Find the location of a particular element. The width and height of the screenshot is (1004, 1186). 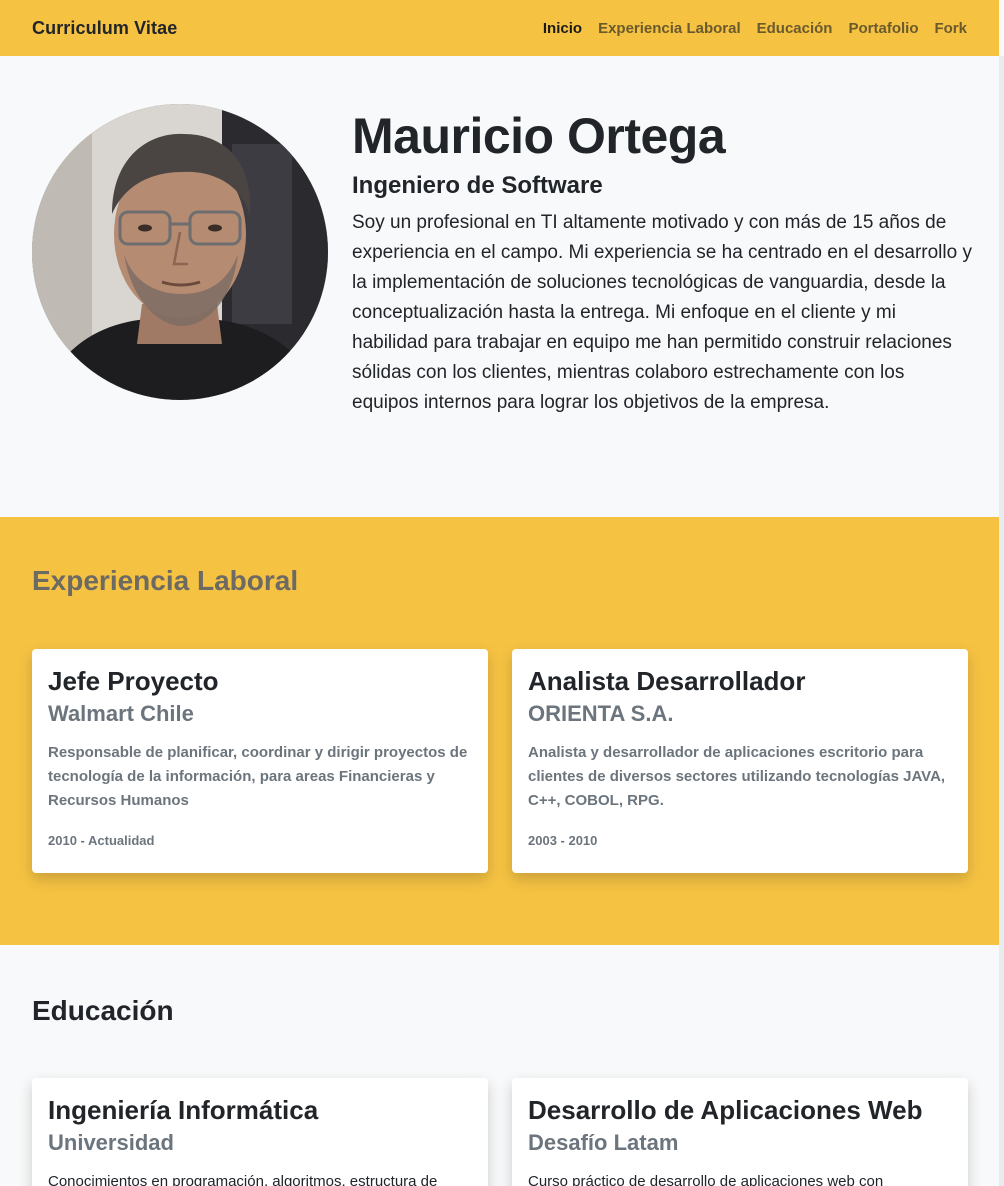

job-company: ORIENTA S.A. is located at coordinates (601, 713).